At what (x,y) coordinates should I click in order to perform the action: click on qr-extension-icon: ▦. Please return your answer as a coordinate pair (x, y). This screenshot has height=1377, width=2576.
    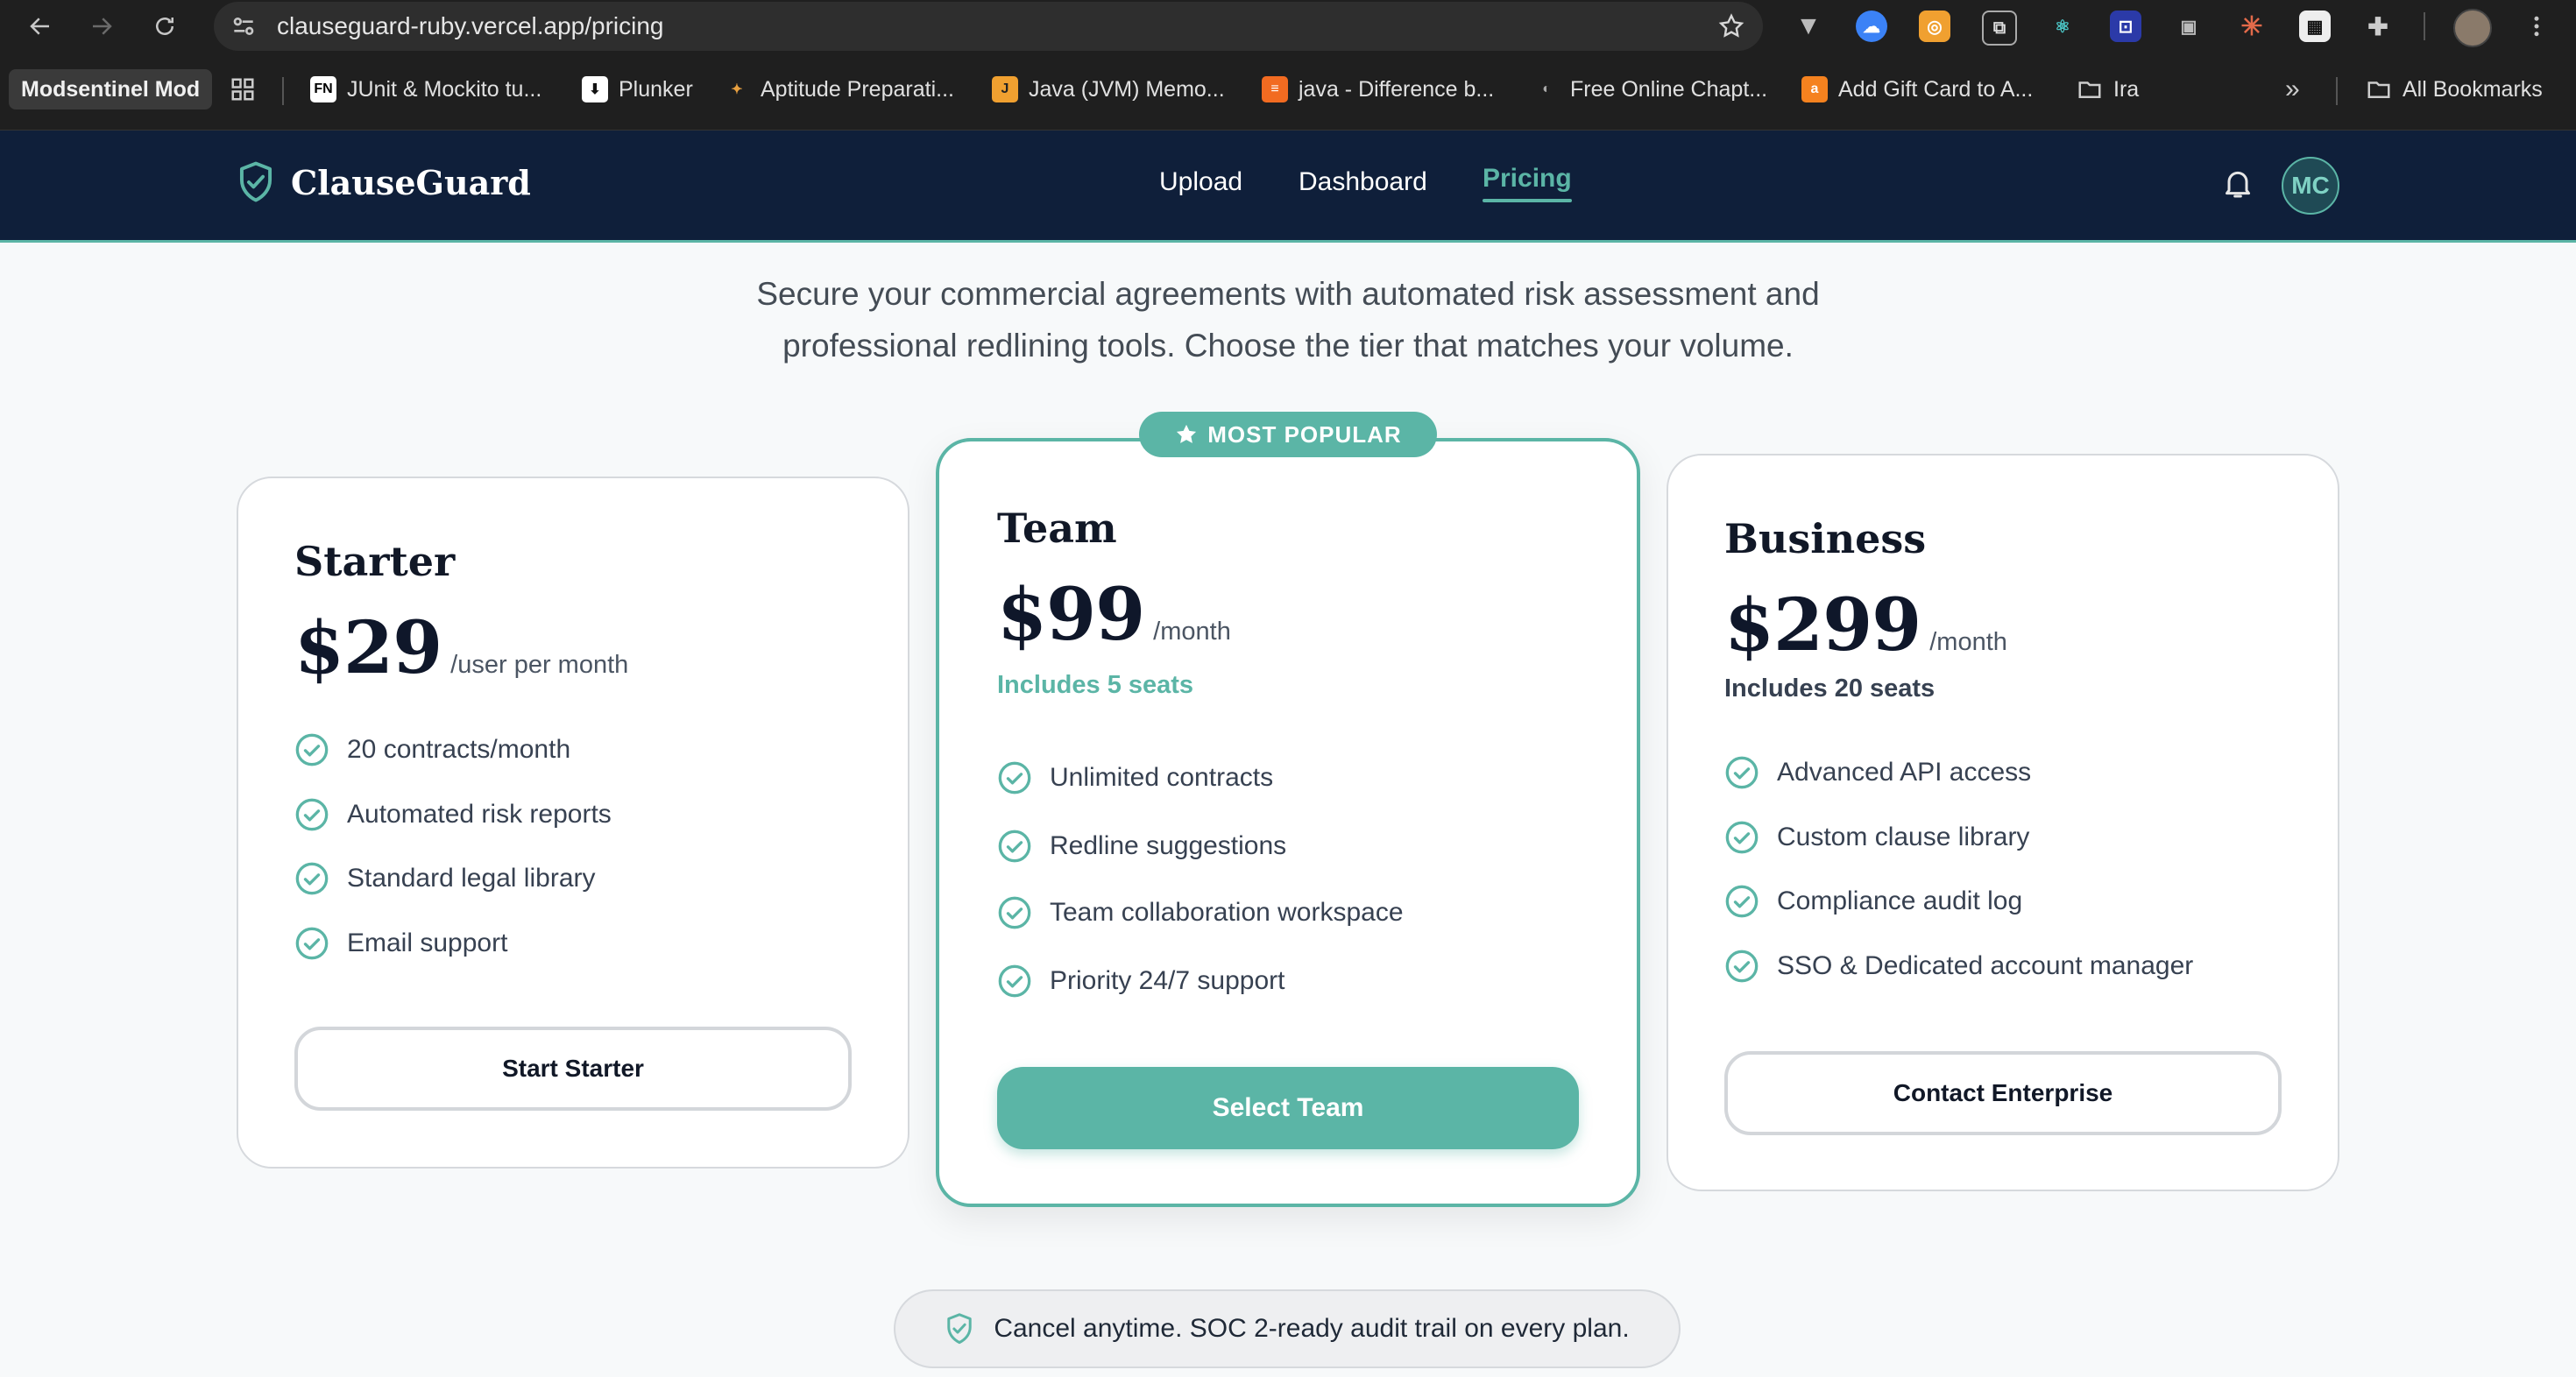
    Looking at the image, I should click on (2315, 26).